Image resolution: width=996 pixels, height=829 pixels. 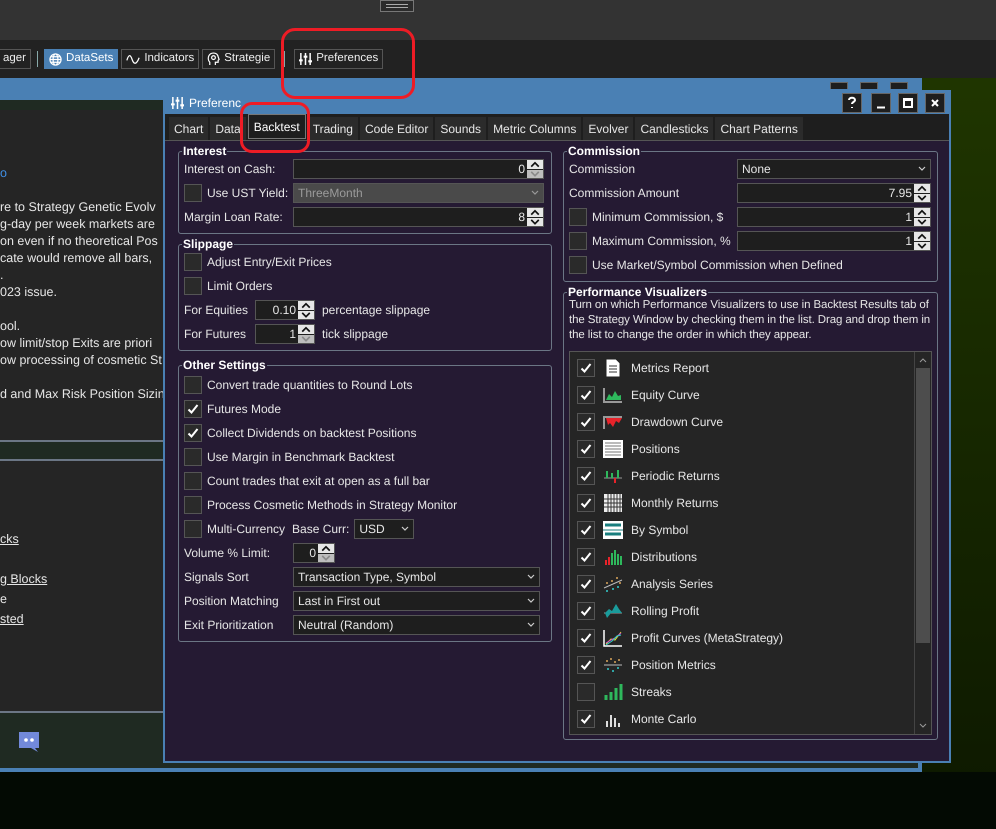 What do you see at coordinates (661, 241) in the screenshot?
I see `checkbox-label: Maximum Commission, %` at bounding box center [661, 241].